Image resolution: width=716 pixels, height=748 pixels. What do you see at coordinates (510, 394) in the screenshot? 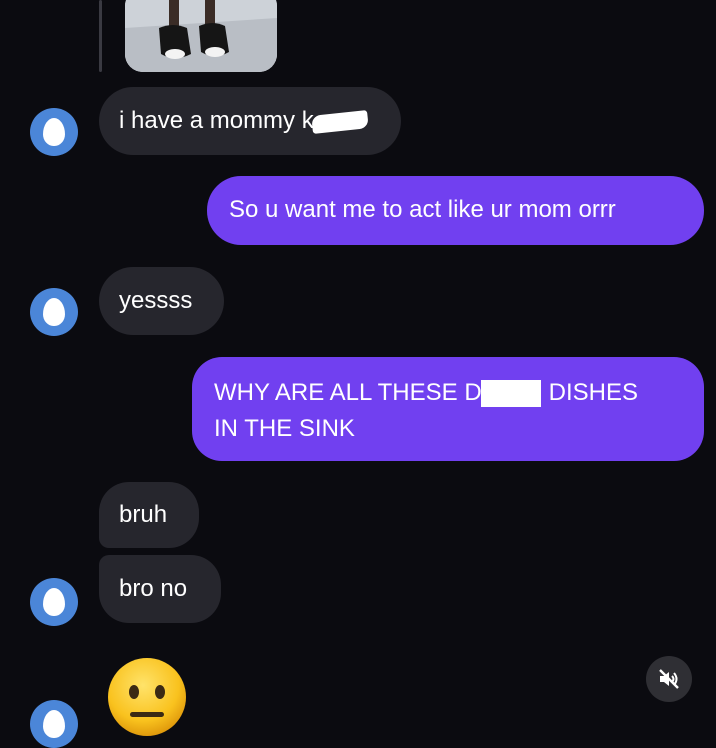
I see `censor-box` at bounding box center [510, 394].